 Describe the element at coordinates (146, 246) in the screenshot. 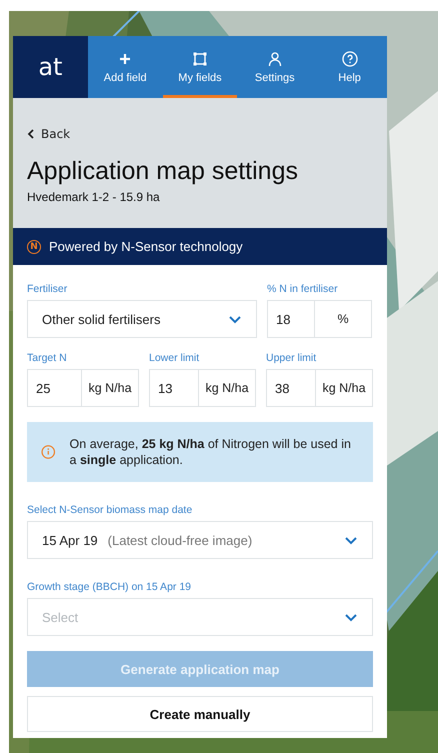

I see `banner-text: Powered by N-Sensor technology` at that location.